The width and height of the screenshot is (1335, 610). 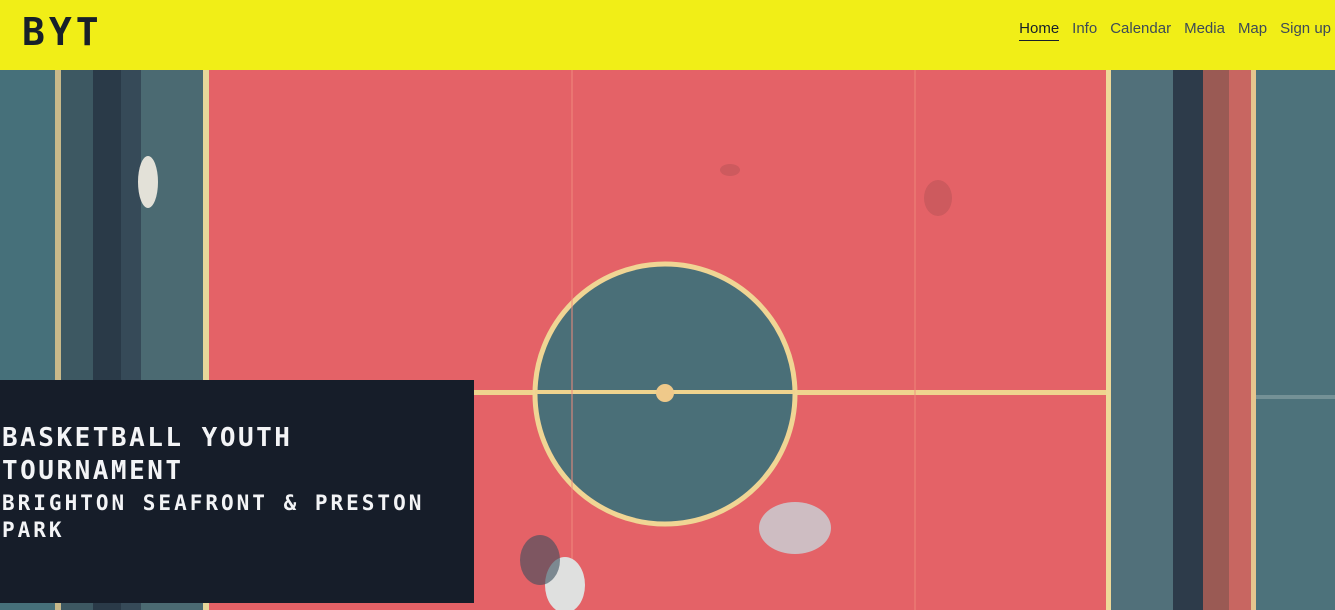 I want to click on main-nav: Home Info Calendar Media Map Sign up, so click(x=1168, y=30).